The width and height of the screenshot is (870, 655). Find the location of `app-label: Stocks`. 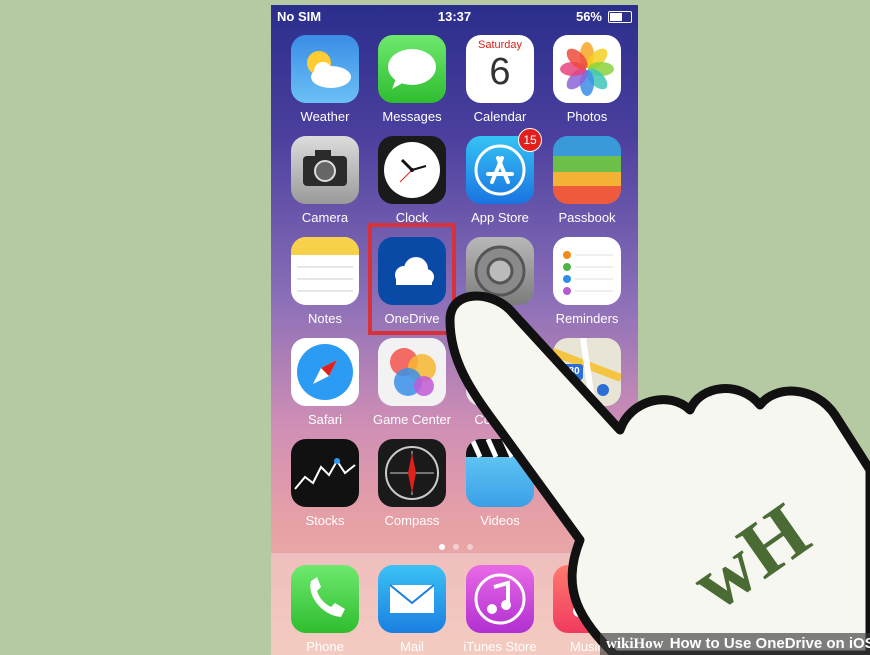

app-label: Stocks is located at coordinates (325, 520).